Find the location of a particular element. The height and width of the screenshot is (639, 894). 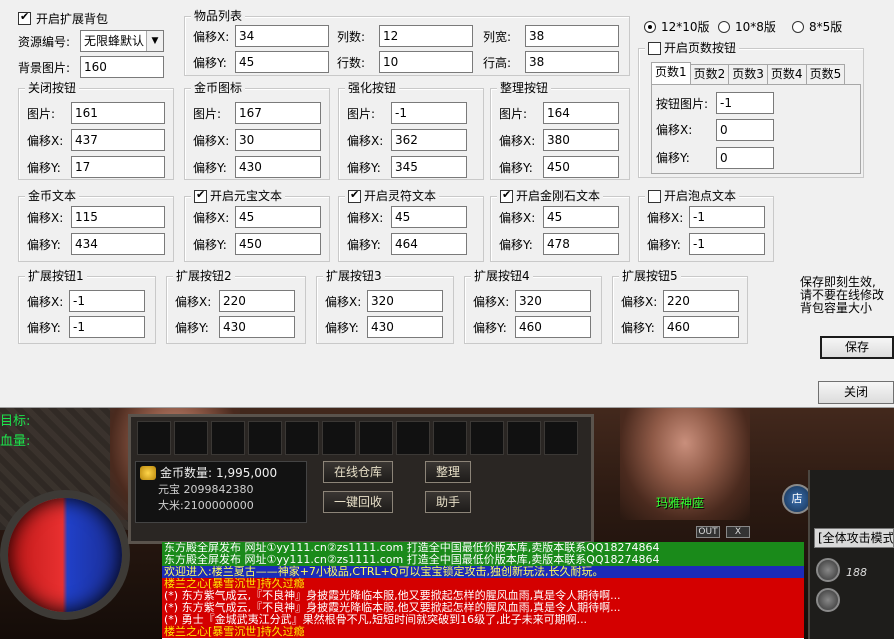

goldtext-x-input: 115 is located at coordinates (118, 217).